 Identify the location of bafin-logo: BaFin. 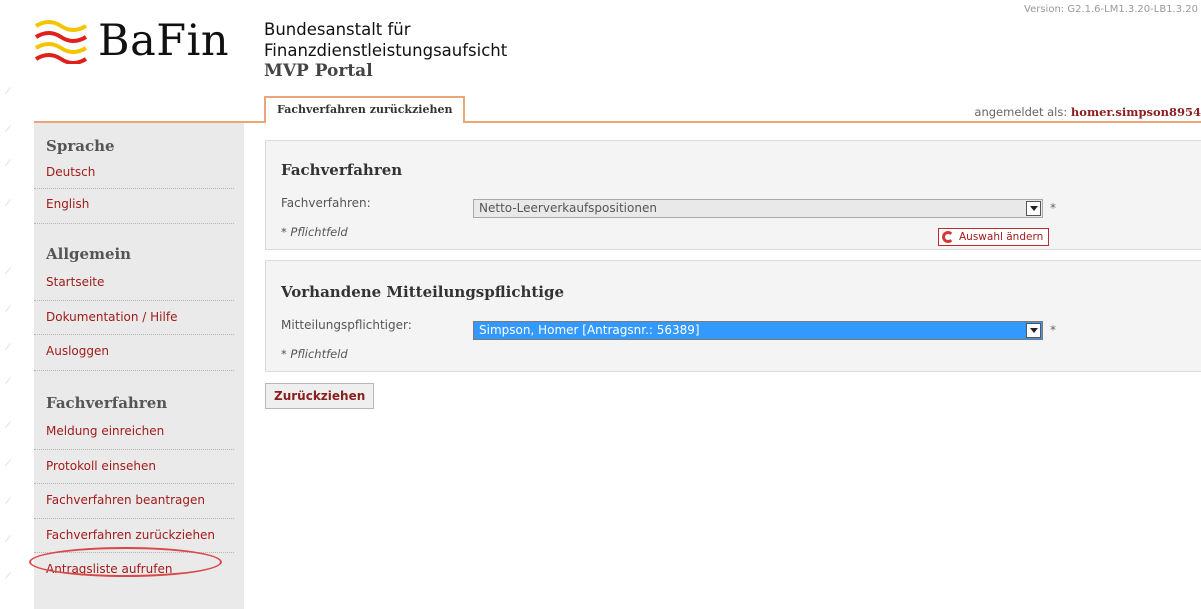
(131, 41).